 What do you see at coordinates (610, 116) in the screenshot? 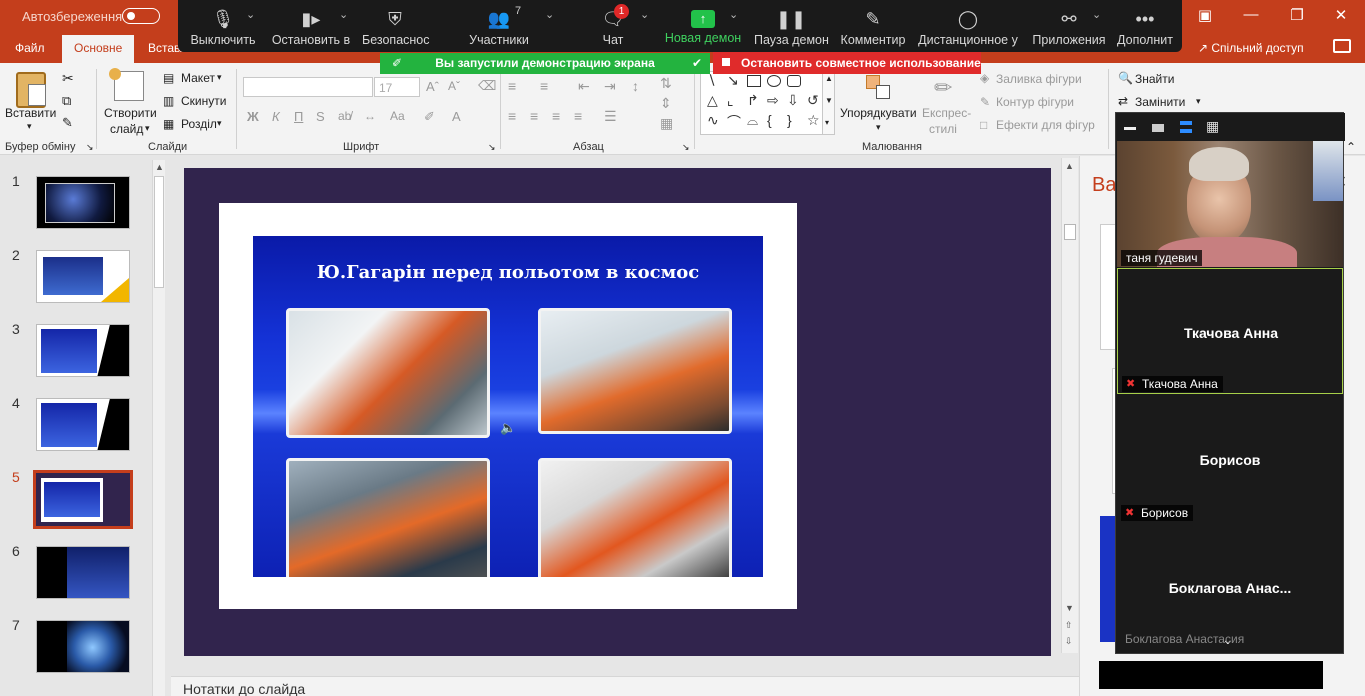
I see `columns-icon: ☰` at bounding box center [610, 116].